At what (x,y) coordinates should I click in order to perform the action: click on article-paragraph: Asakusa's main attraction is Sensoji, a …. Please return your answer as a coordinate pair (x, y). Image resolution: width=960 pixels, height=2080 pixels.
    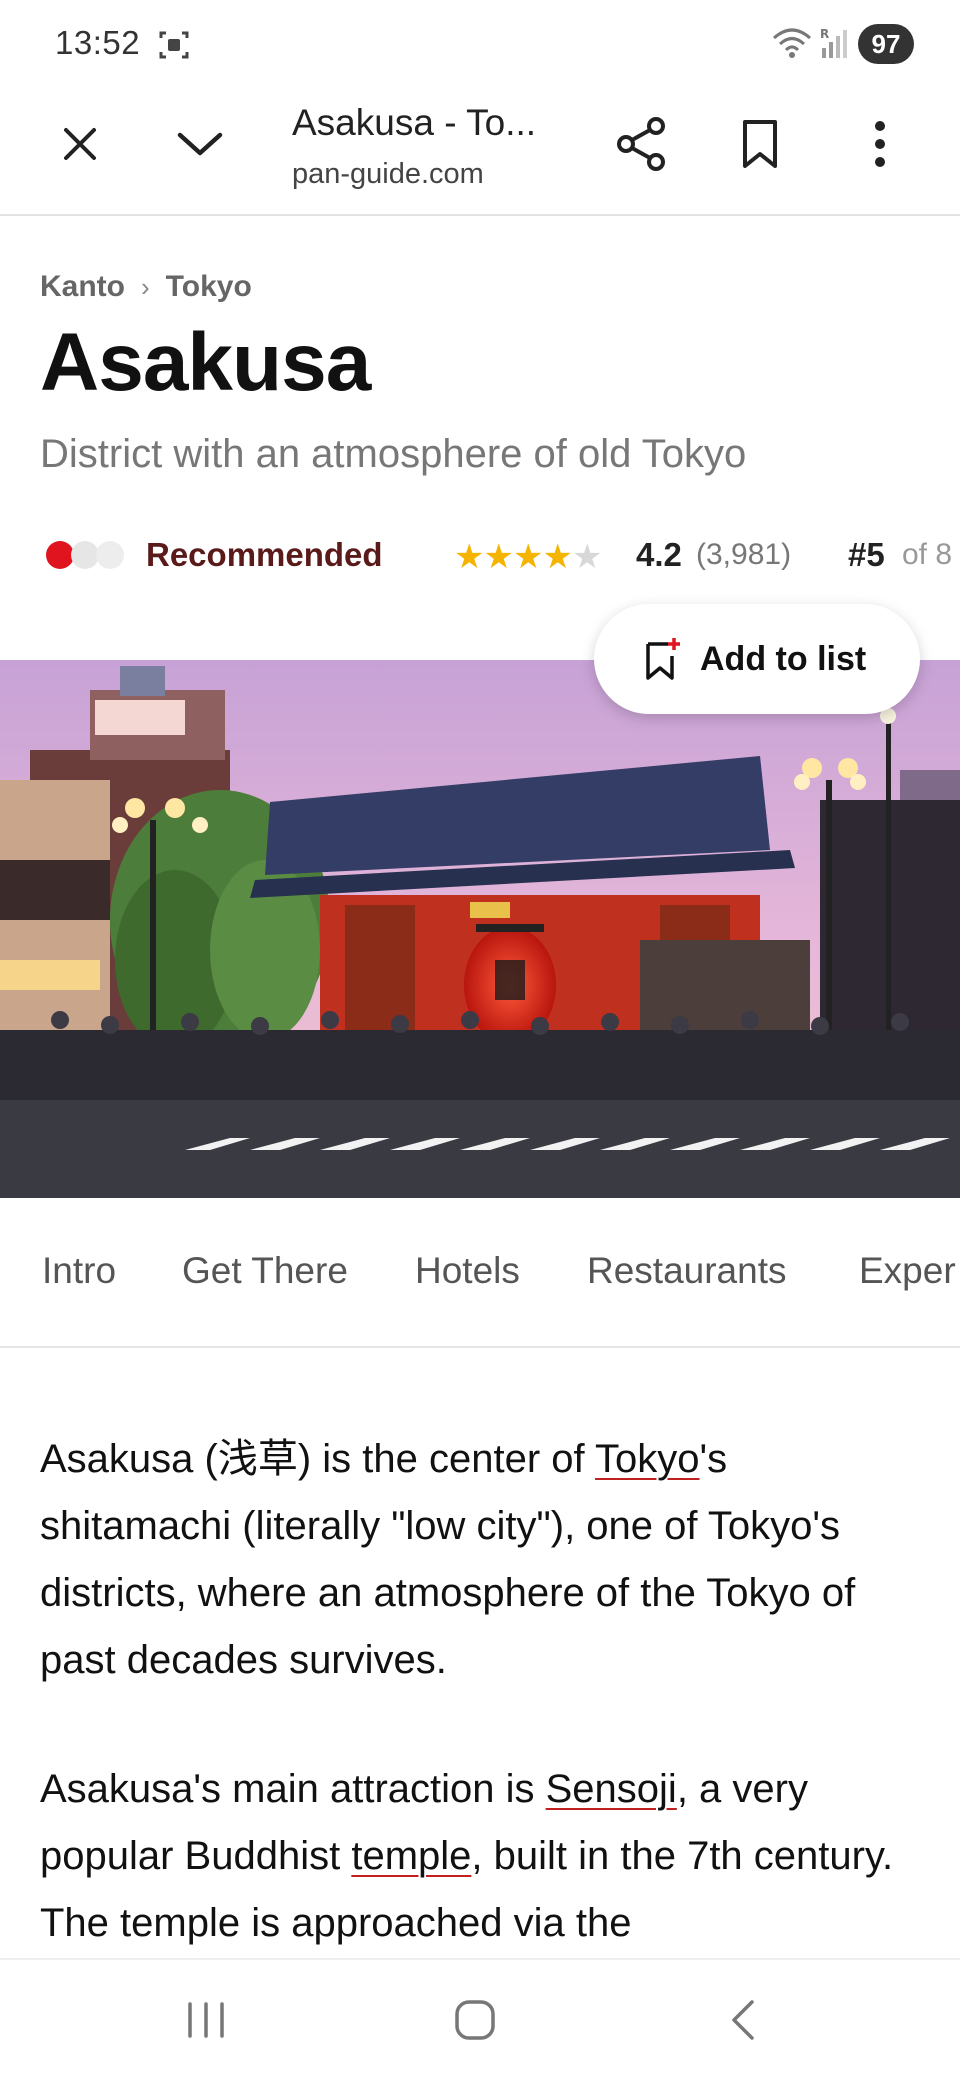
    Looking at the image, I should click on (480, 1856).